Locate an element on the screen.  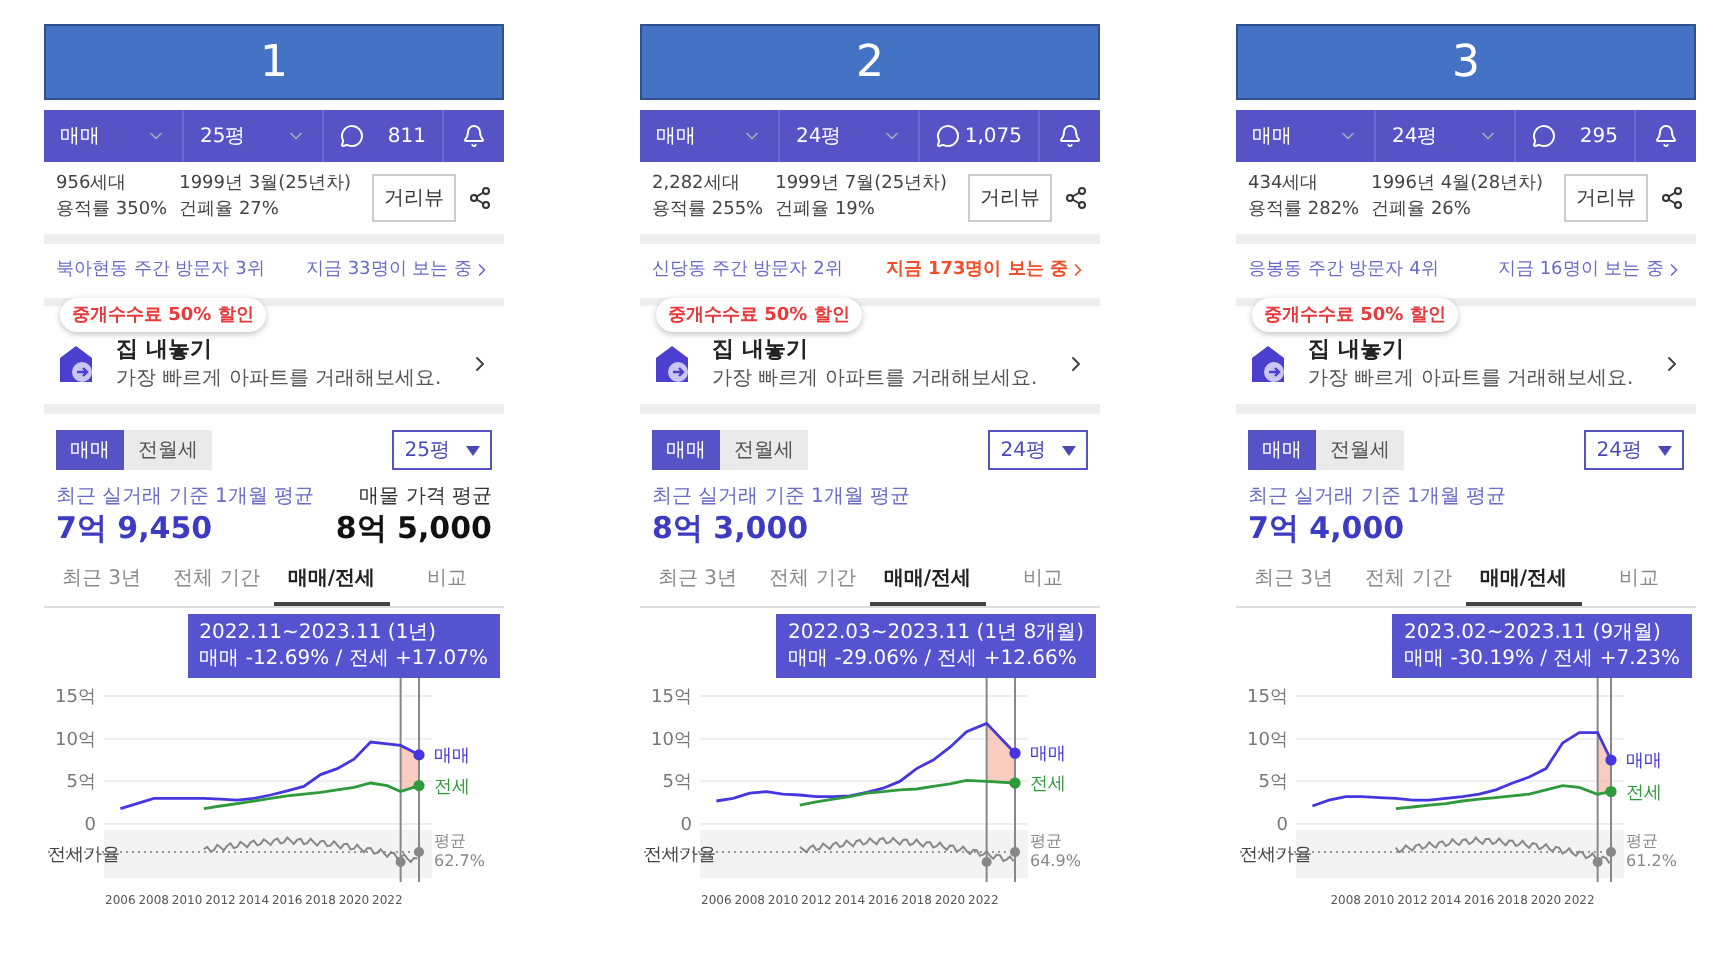
visitor-rank-text: 북아현동 주간 방문자 3위 is located at coordinates (160, 270).